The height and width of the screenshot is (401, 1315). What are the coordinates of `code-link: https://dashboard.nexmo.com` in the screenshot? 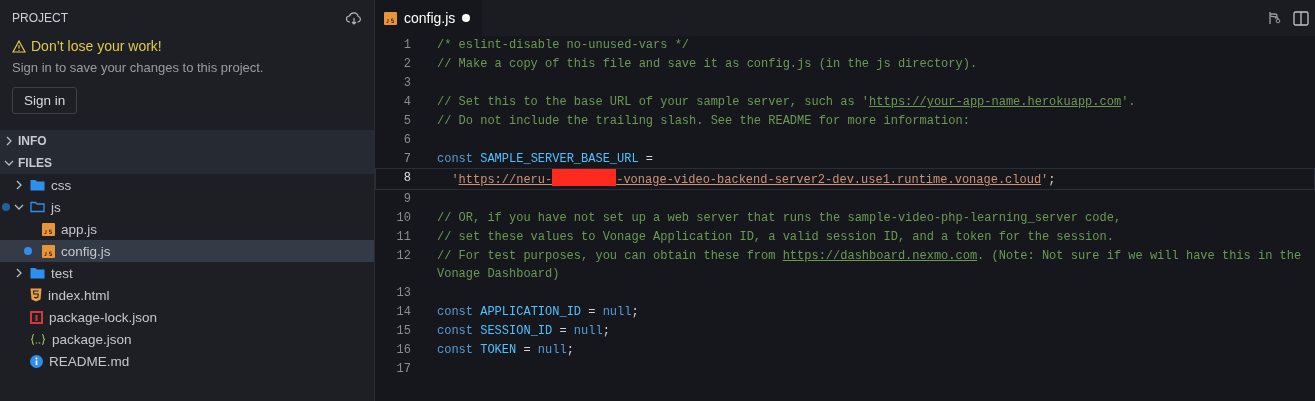 It's located at (880, 256).